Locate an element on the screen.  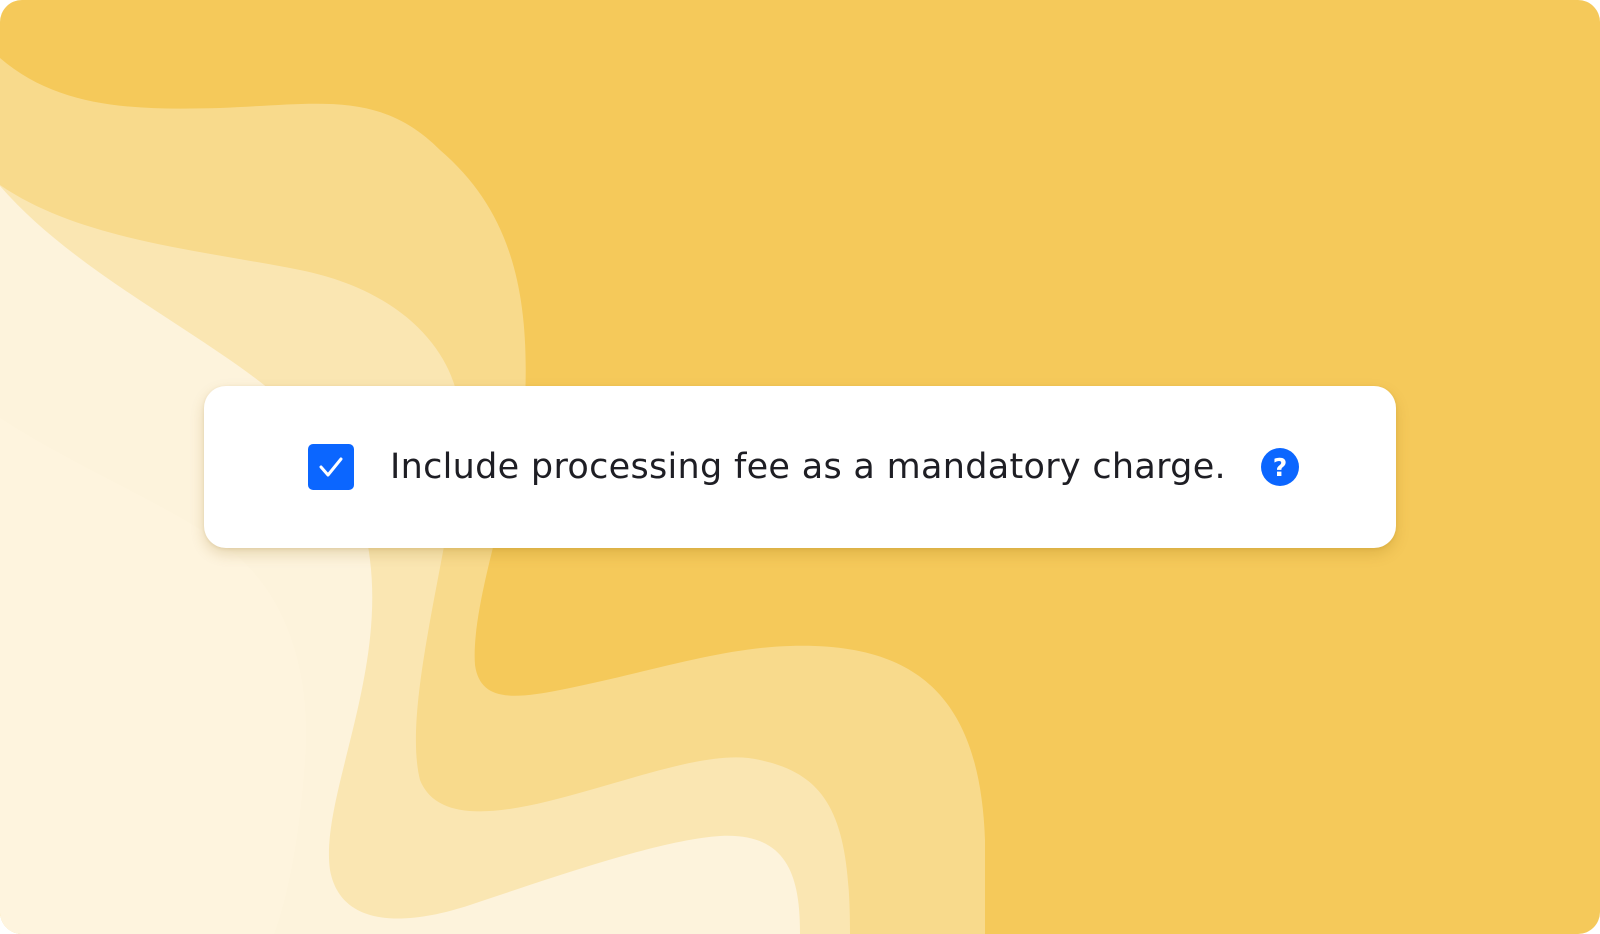
question-circle-icon: ? is located at coordinates (1280, 467).